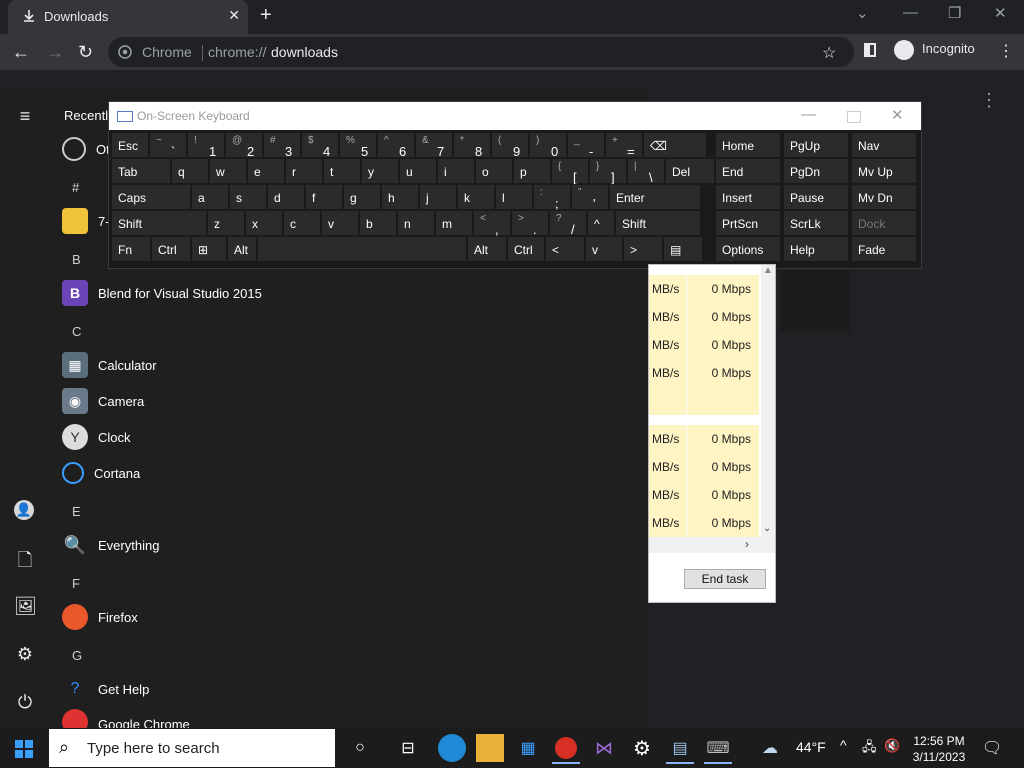 This screenshot has height=768, width=1024. What do you see at coordinates (884, 197) in the screenshot?
I see `osk-nav-key: Mv Dn` at bounding box center [884, 197].